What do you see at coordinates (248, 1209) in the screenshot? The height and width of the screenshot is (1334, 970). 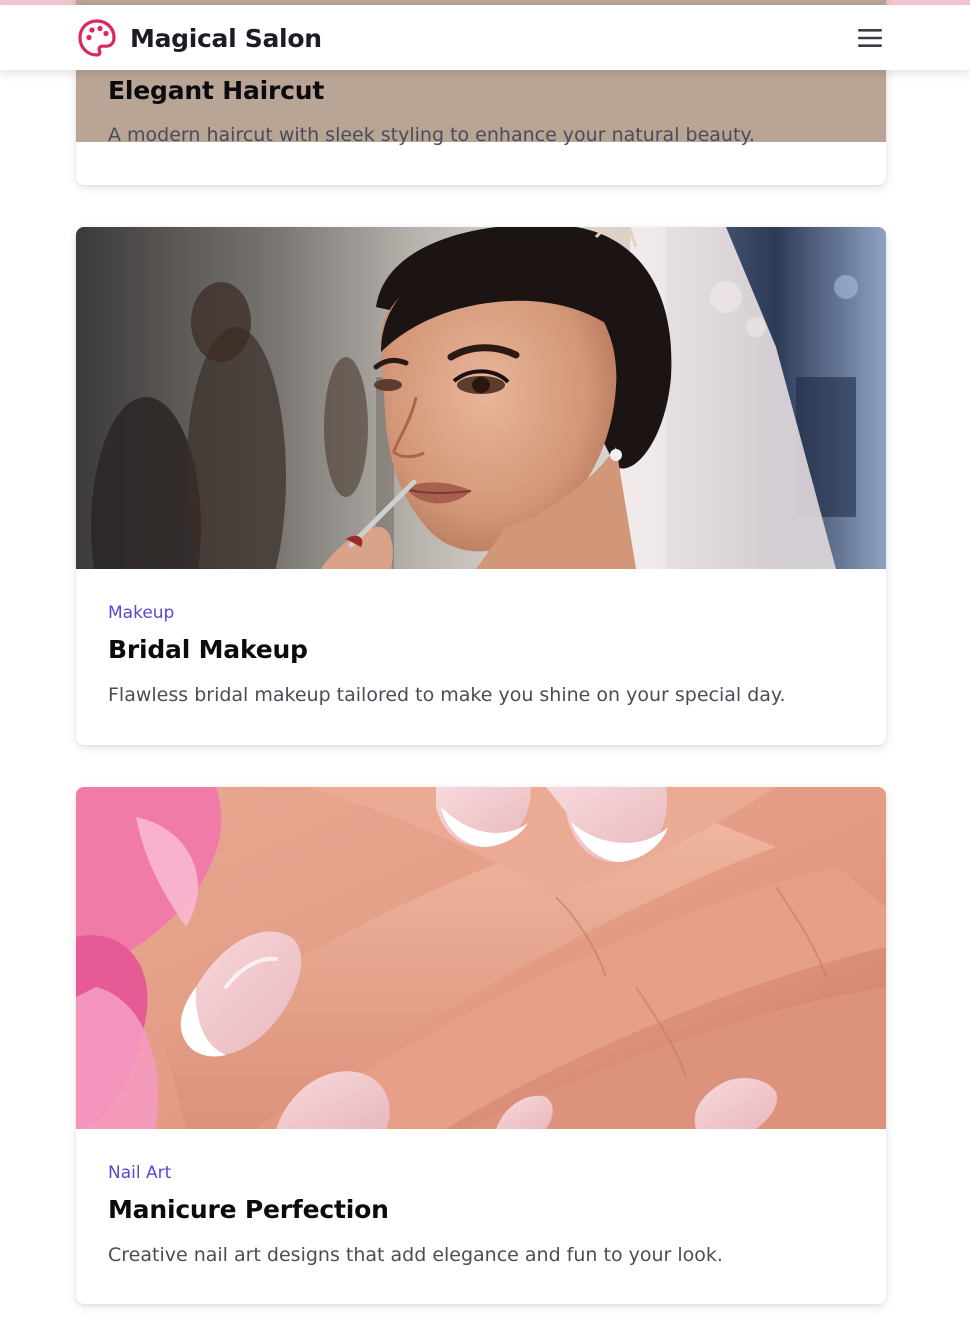 I see `service-title: Manicure Perfection` at bounding box center [248, 1209].